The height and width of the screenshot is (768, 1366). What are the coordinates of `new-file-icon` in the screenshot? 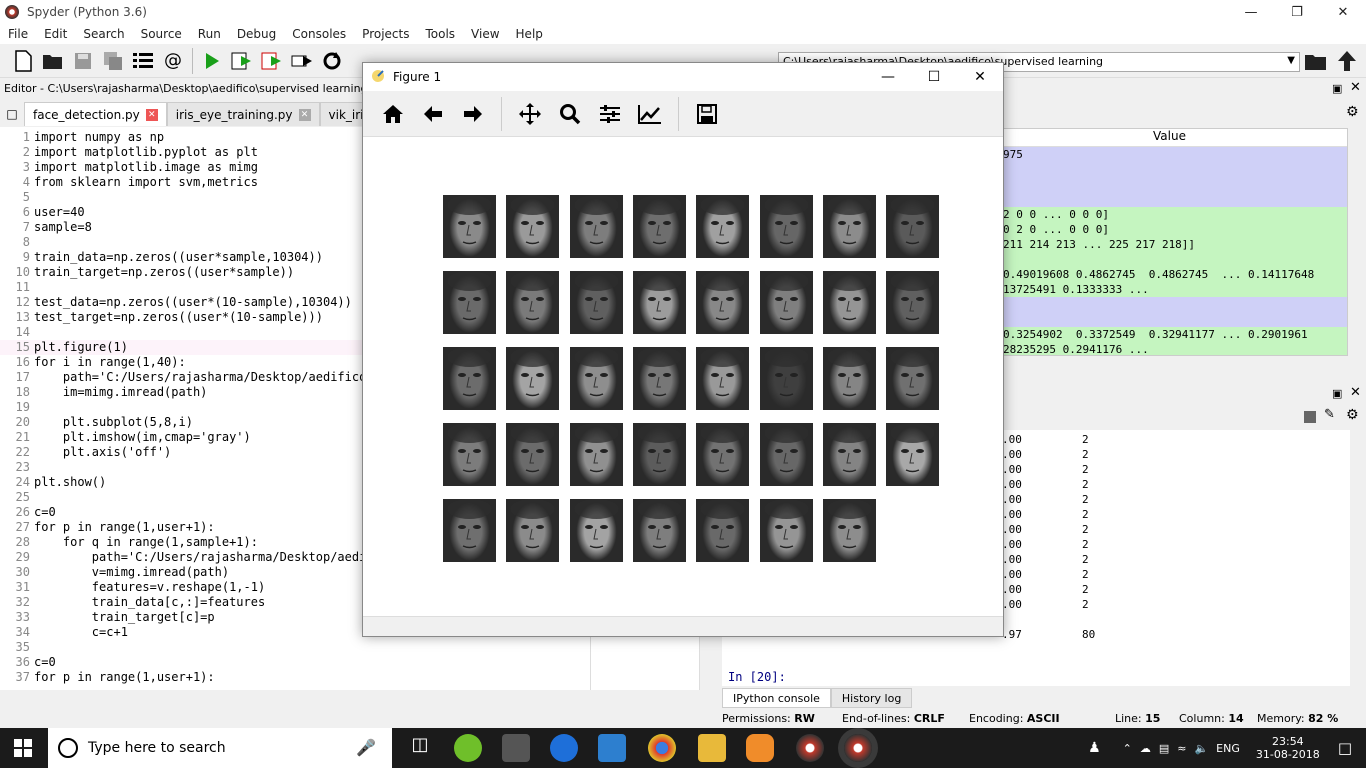 It's located at (23, 61).